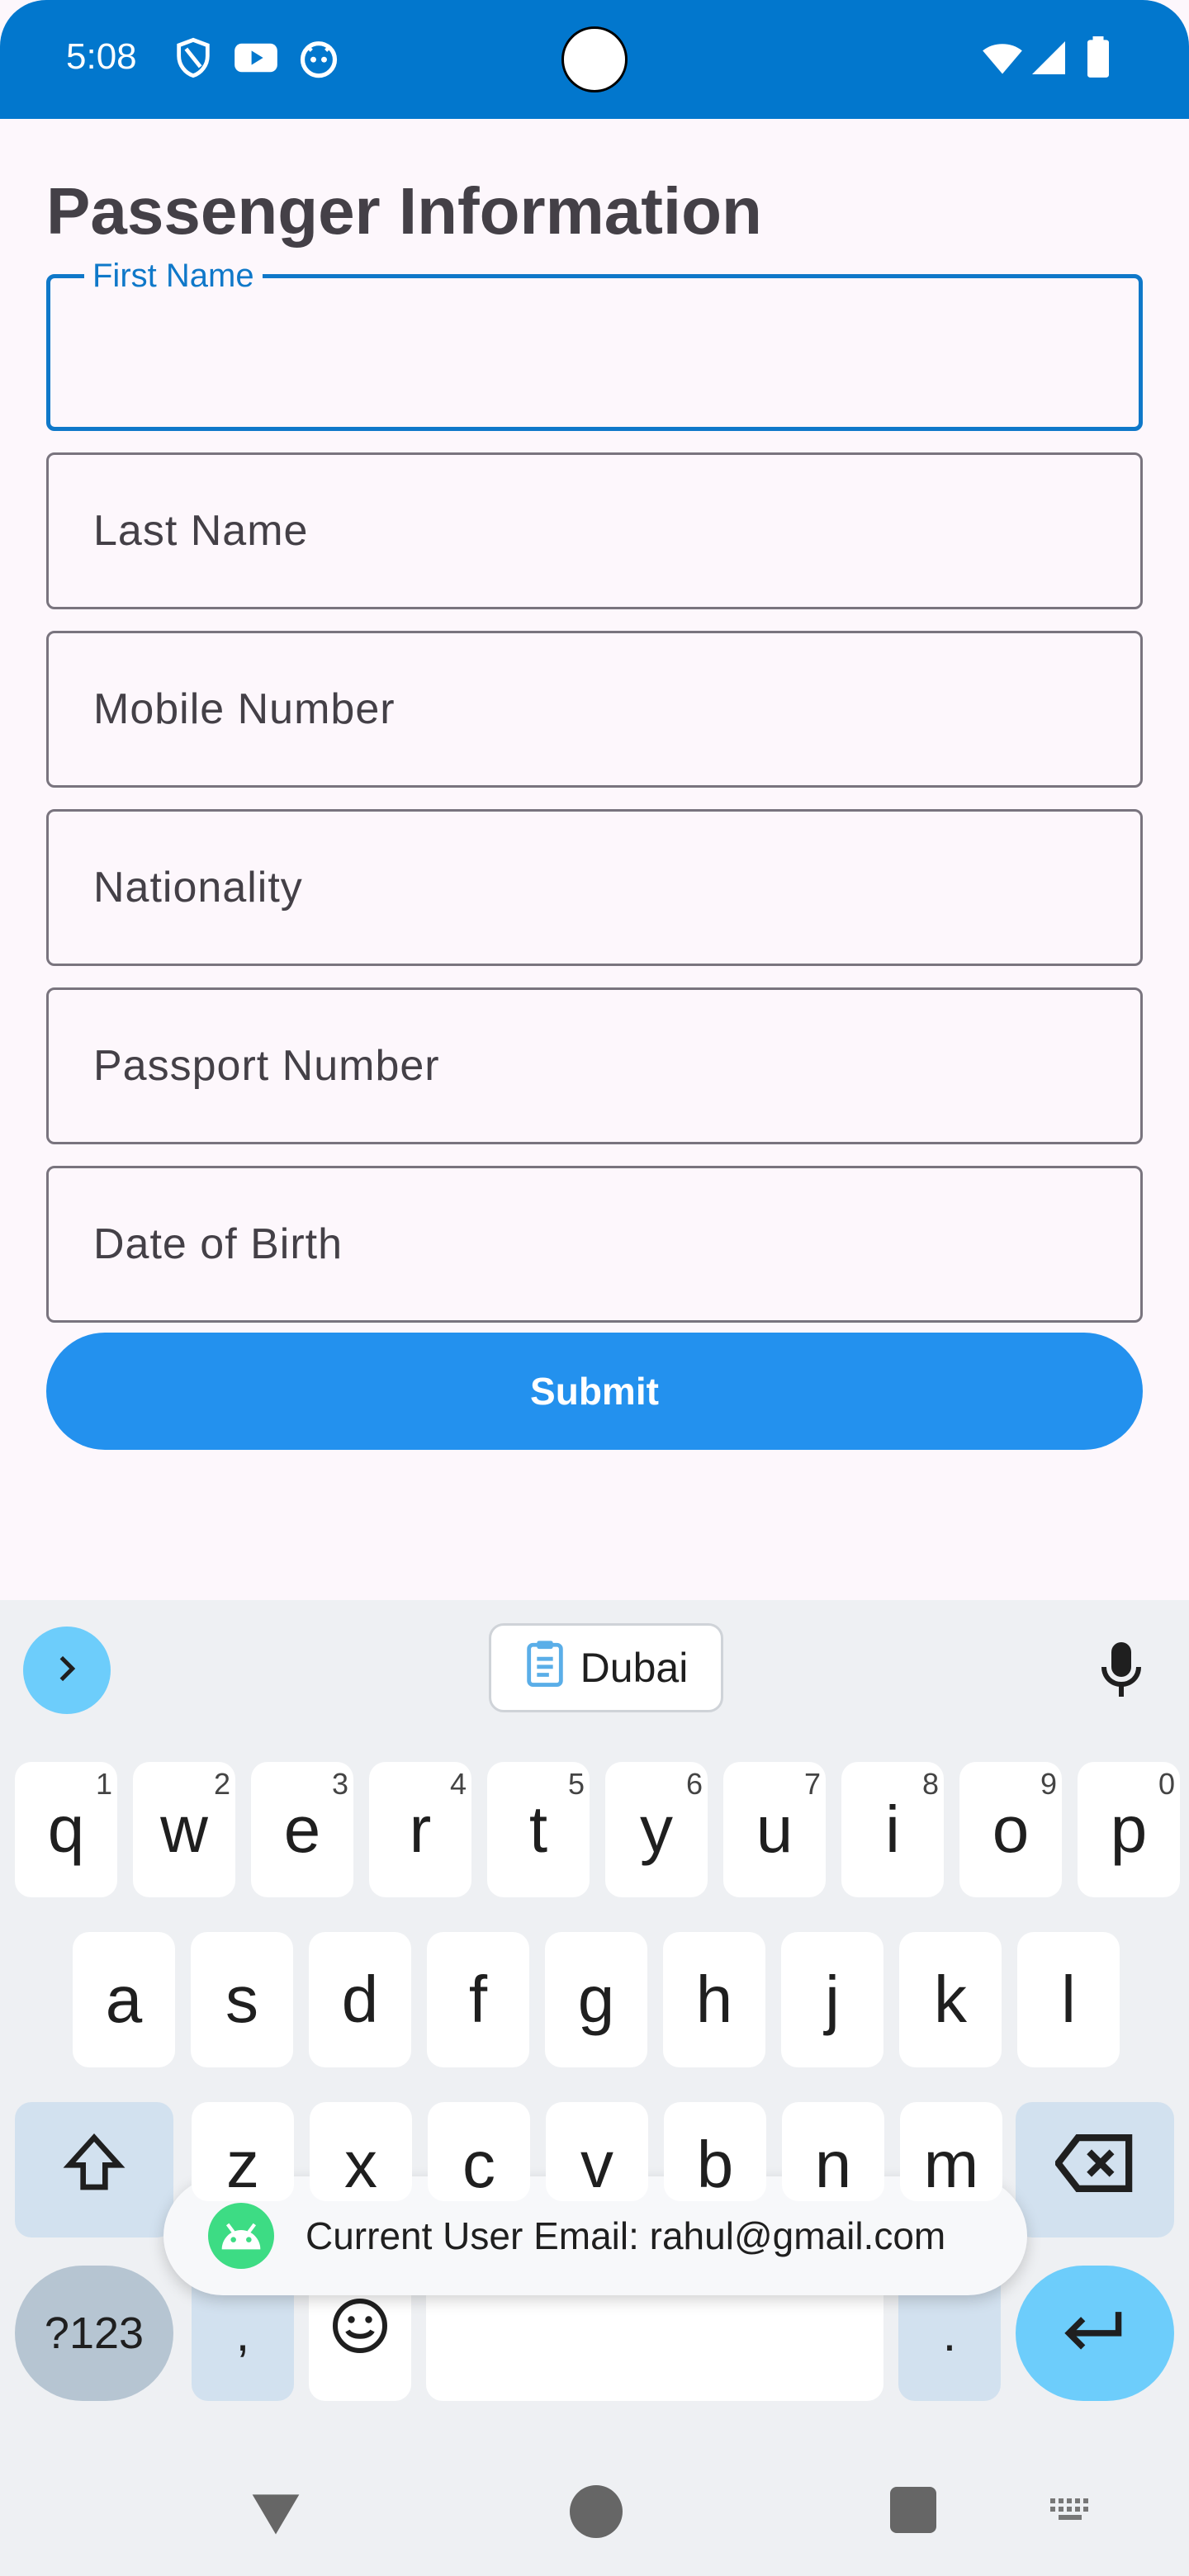 The height and width of the screenshot is (2576, 1189). I want to click on key-f: f, so click(478, 1999).